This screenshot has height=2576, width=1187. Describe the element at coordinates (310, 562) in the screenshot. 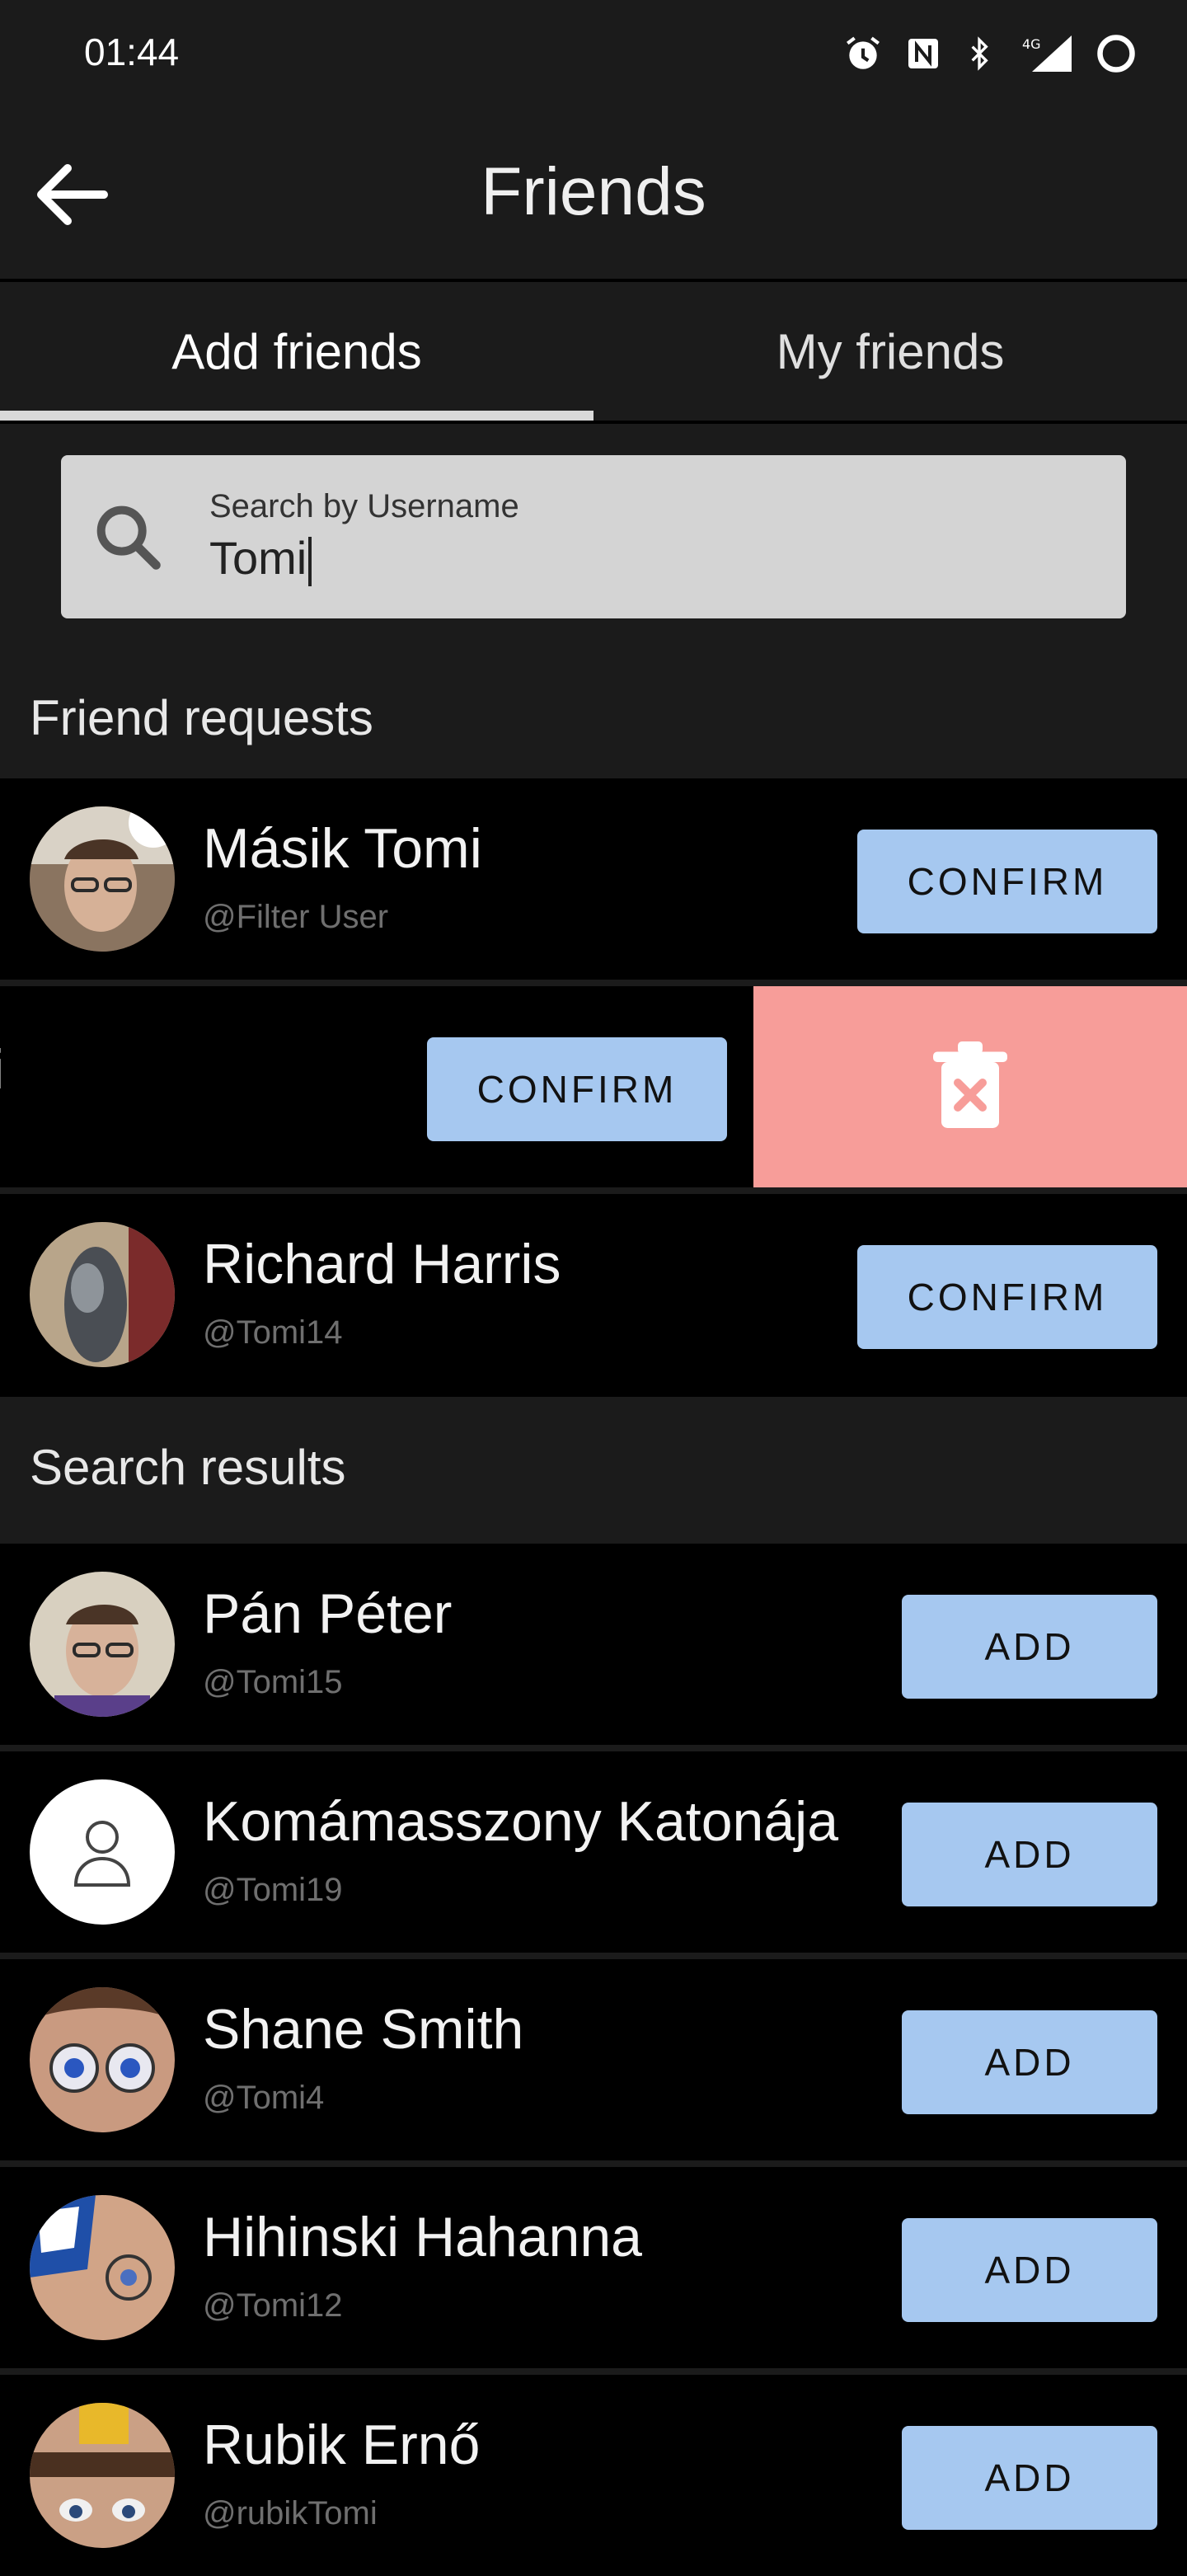

I see `text-caret` at that location.